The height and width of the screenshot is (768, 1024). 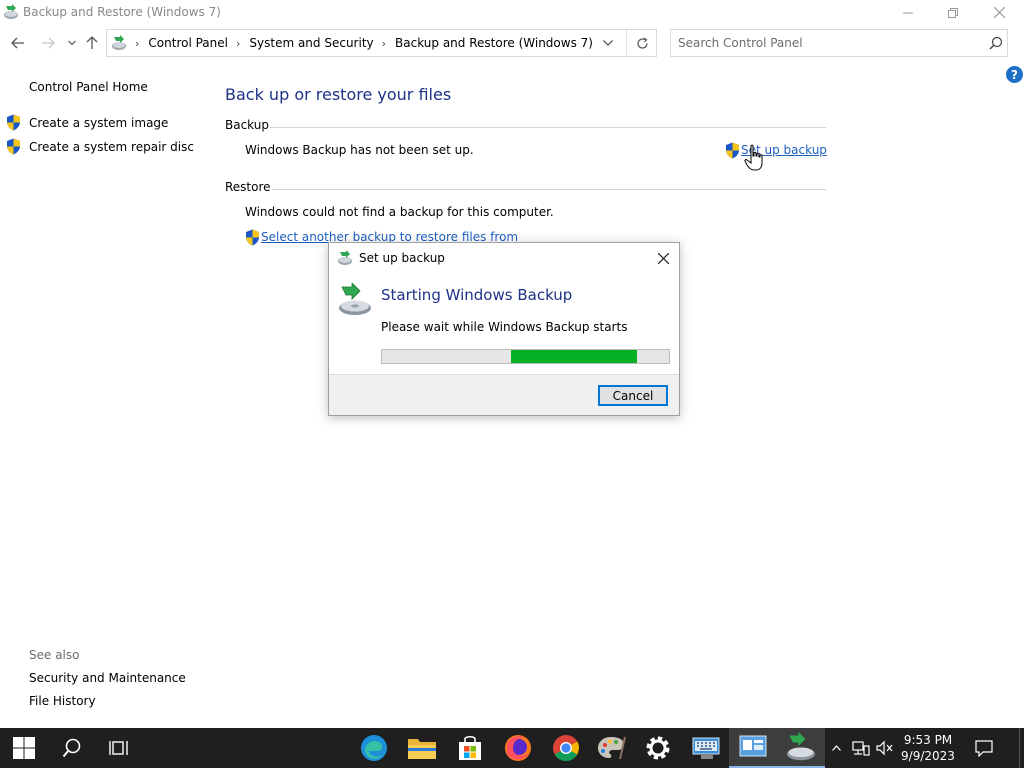 I want to click on paint-palette-icon, so click(x=612, y=748).